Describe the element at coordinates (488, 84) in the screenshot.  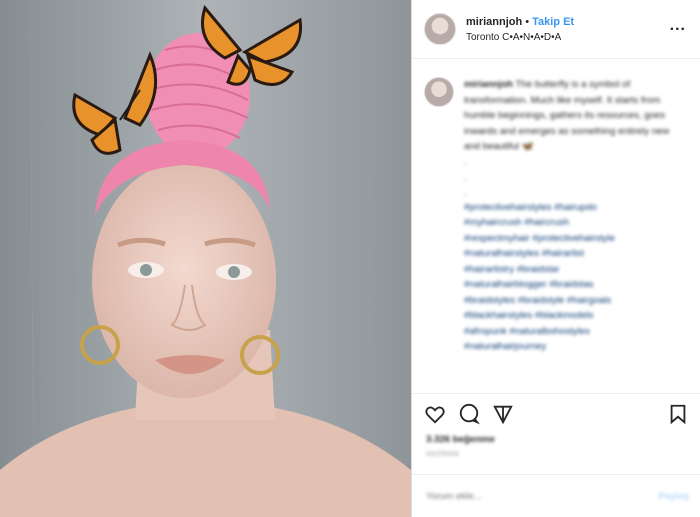
I see `caption-username: miriannjoh` at that location.